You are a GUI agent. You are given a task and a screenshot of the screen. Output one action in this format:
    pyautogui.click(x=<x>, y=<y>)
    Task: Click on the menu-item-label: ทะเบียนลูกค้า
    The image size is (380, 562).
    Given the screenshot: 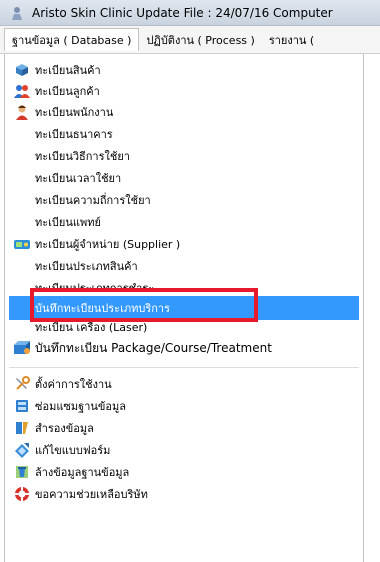 What is the action you would take?
    pyautogui.click(x=67, y=91)
    